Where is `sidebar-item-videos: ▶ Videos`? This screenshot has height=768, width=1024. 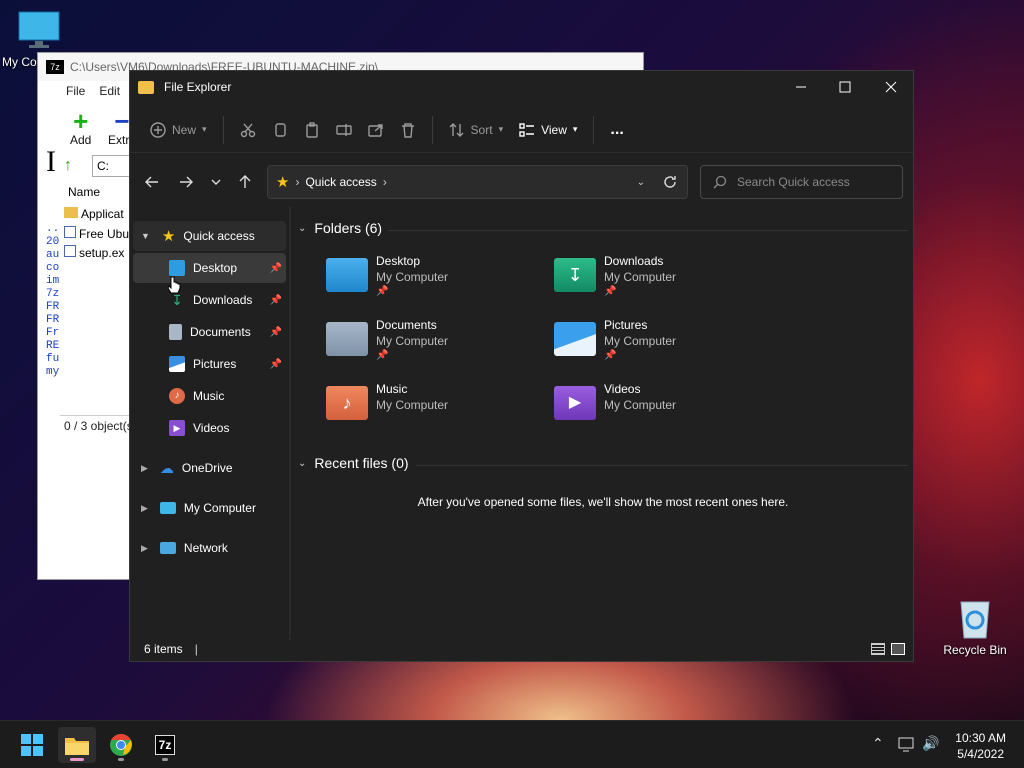 sidebar-item-videos: ▶ Videos is located at coordinates (209, 428).